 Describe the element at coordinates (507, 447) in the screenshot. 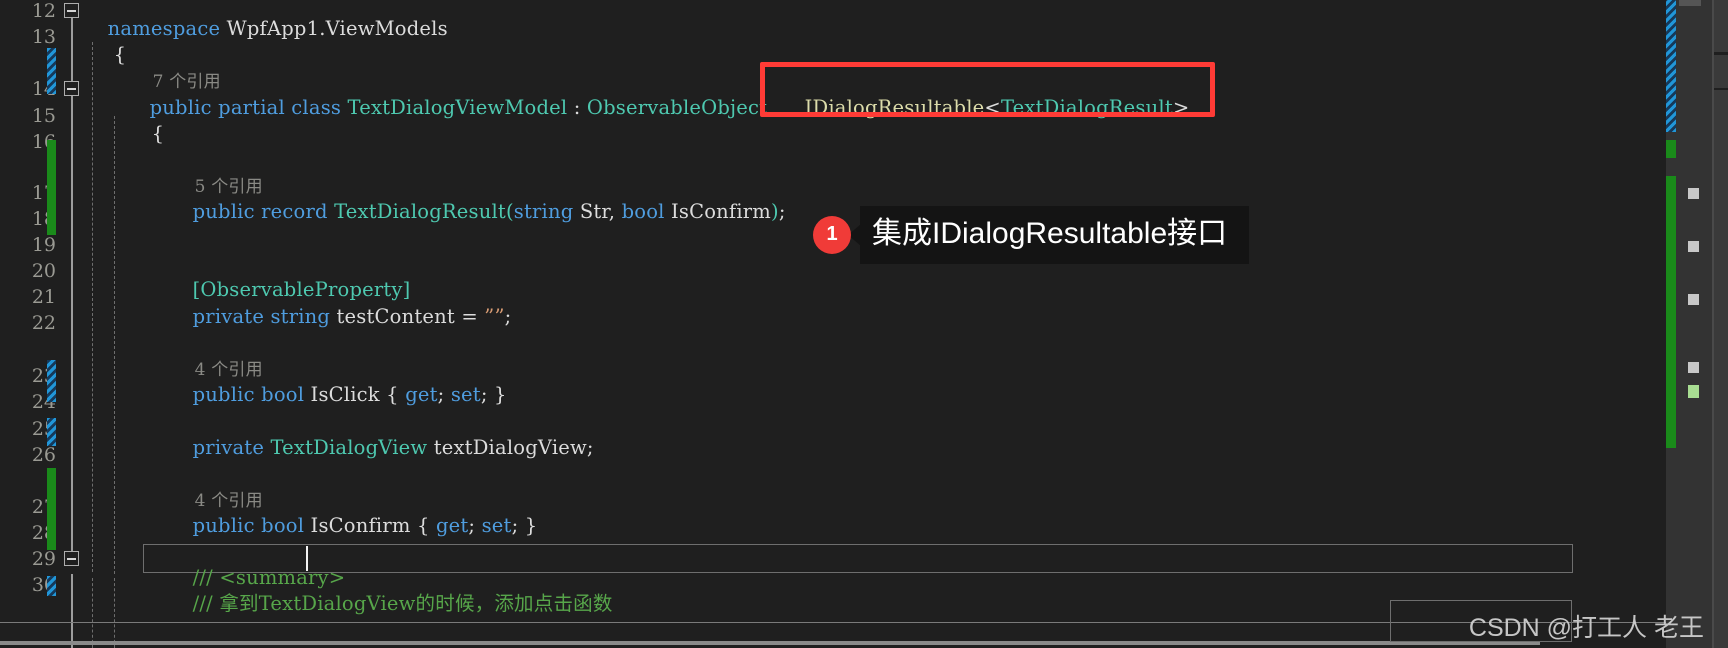

I see `field-name: textDialogView` at that location.